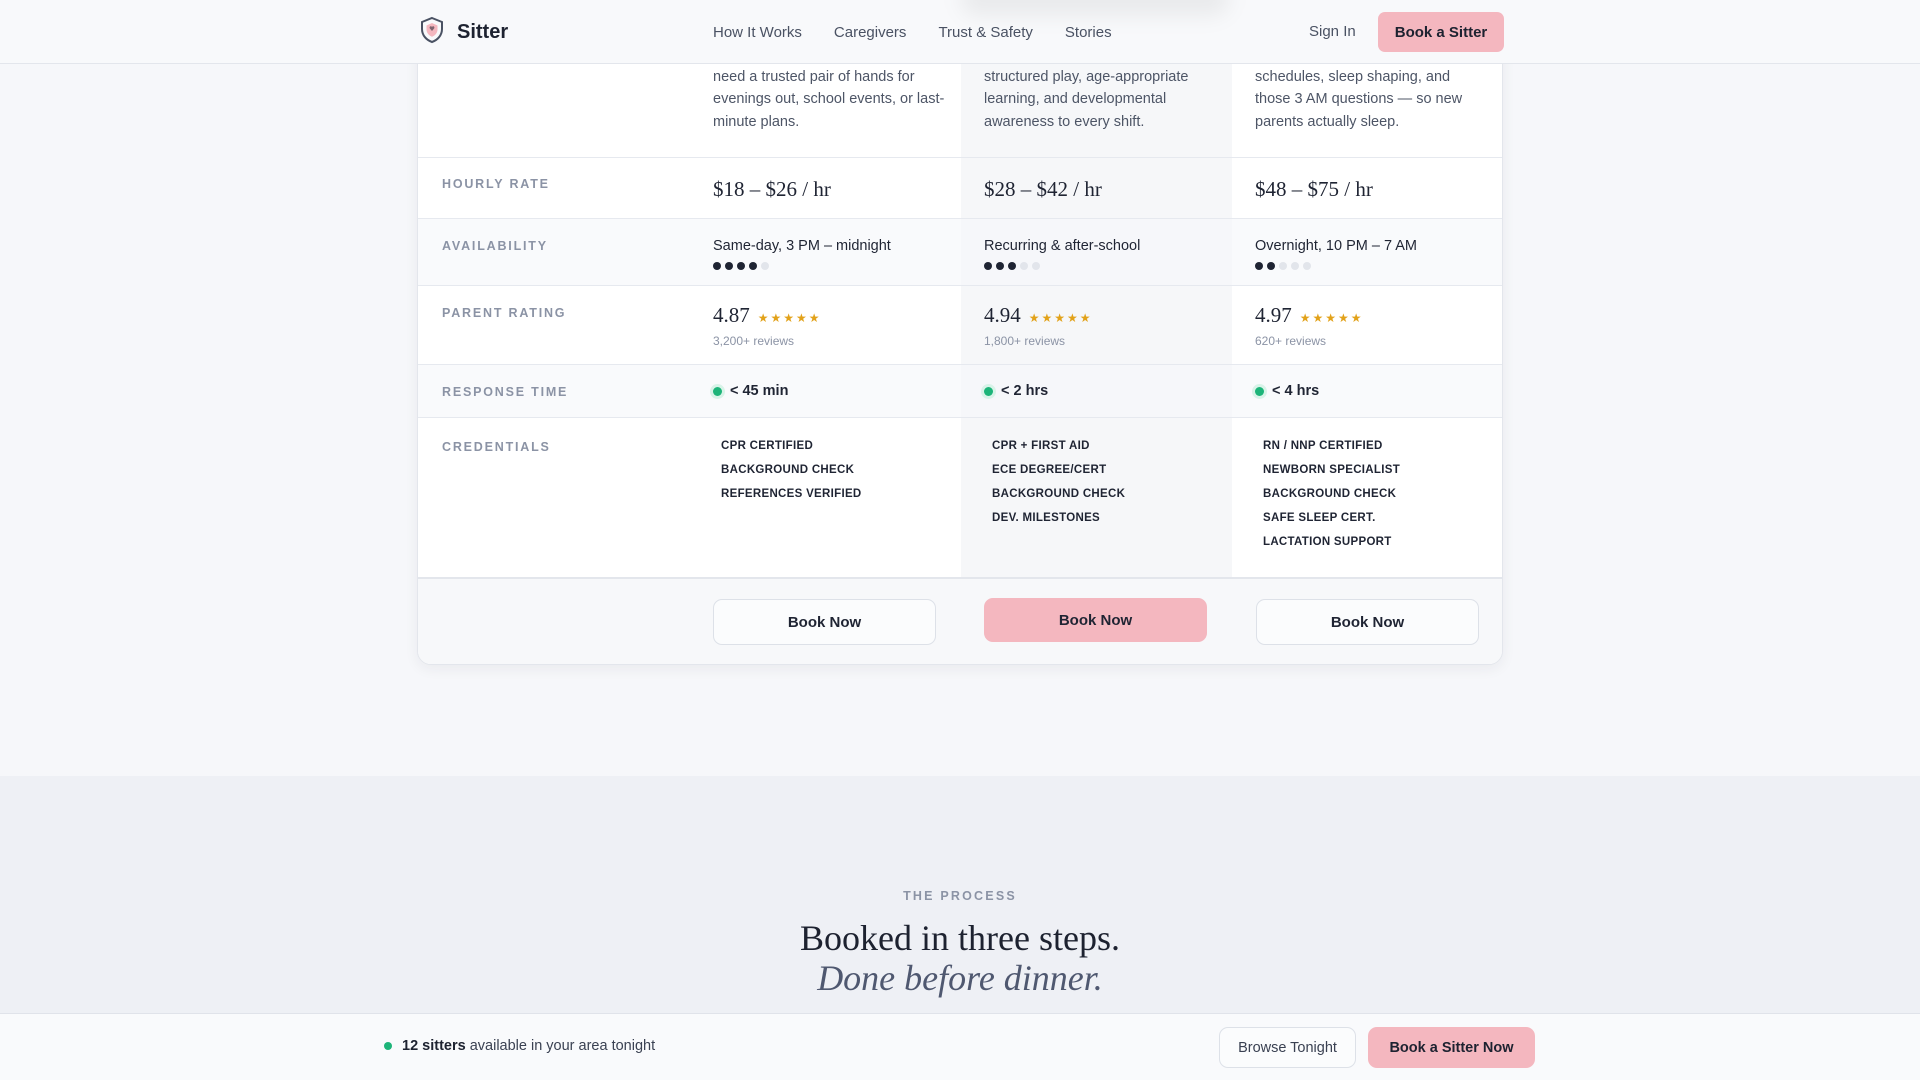 The width and height of the screenshot is (1920, 1080). Describe the element at coordinates (1336, 246) in the screenshot. I see `availability-3: Overnight, 10 PM – 7 AM` at that location.